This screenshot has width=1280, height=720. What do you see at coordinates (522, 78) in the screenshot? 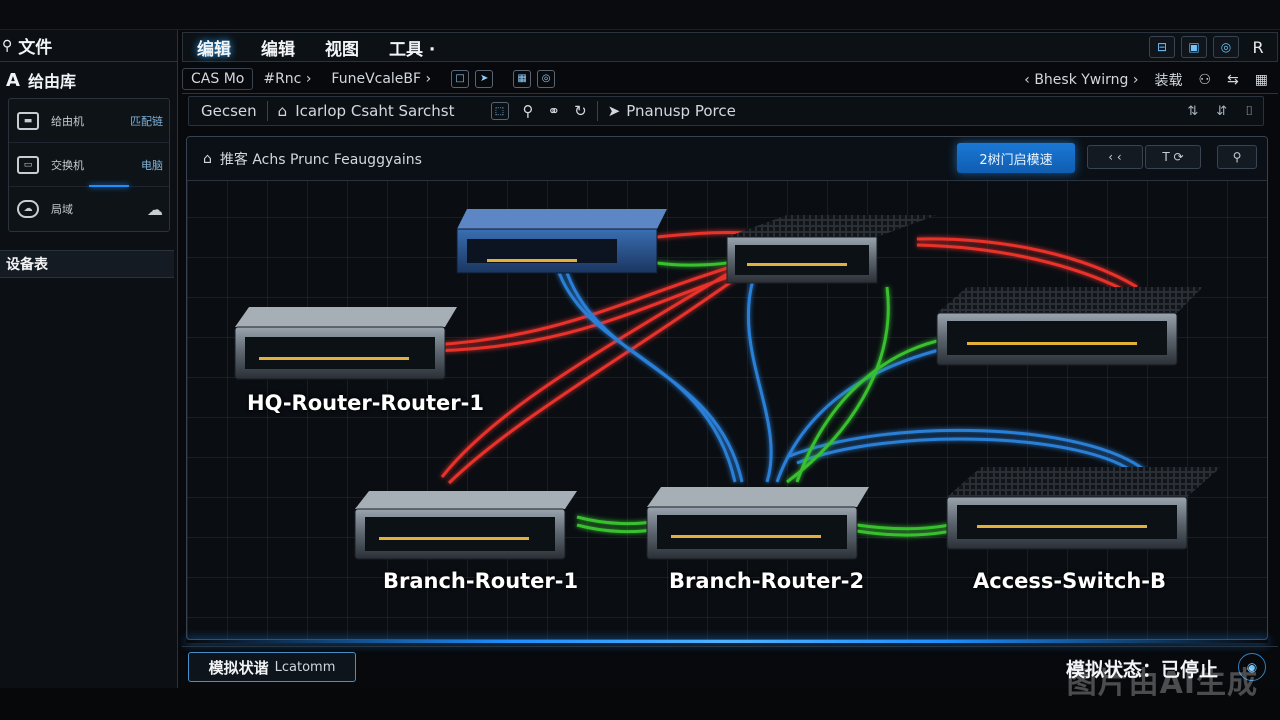
I see `grid-icon: ▦` at bounding box center [522, 78].